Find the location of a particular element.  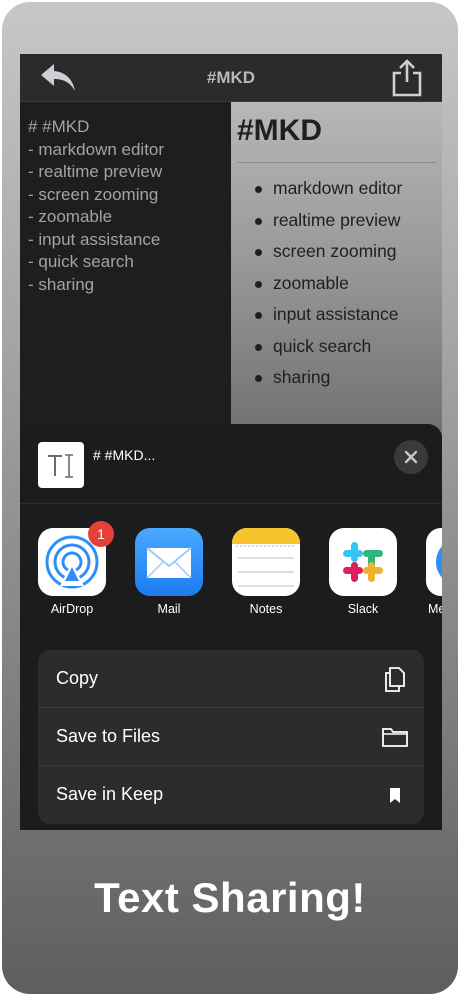

close-button is located at coordinates (411, 457).